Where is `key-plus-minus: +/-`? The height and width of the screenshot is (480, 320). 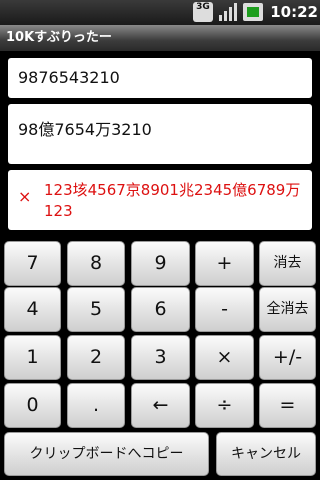
key-plus-minus: +/- is located at coordinates (287, 357).